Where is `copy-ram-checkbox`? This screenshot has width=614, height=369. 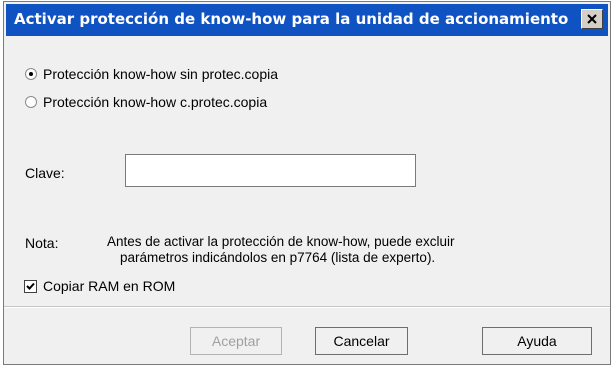 copy-ram-checkbox is located at coordinates (30, 286).